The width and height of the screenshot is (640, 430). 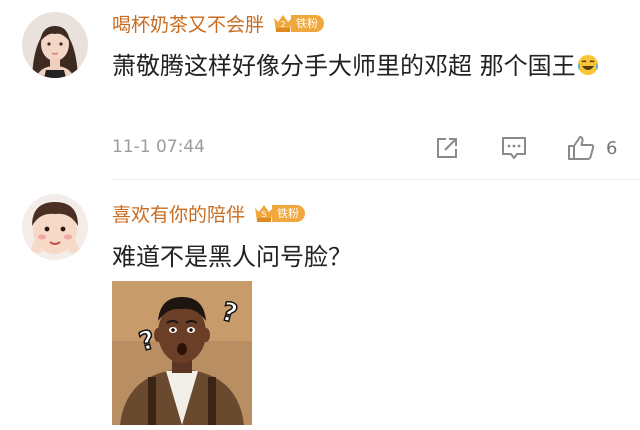 I want to click on comment-icon, so click(x=514, y=148).